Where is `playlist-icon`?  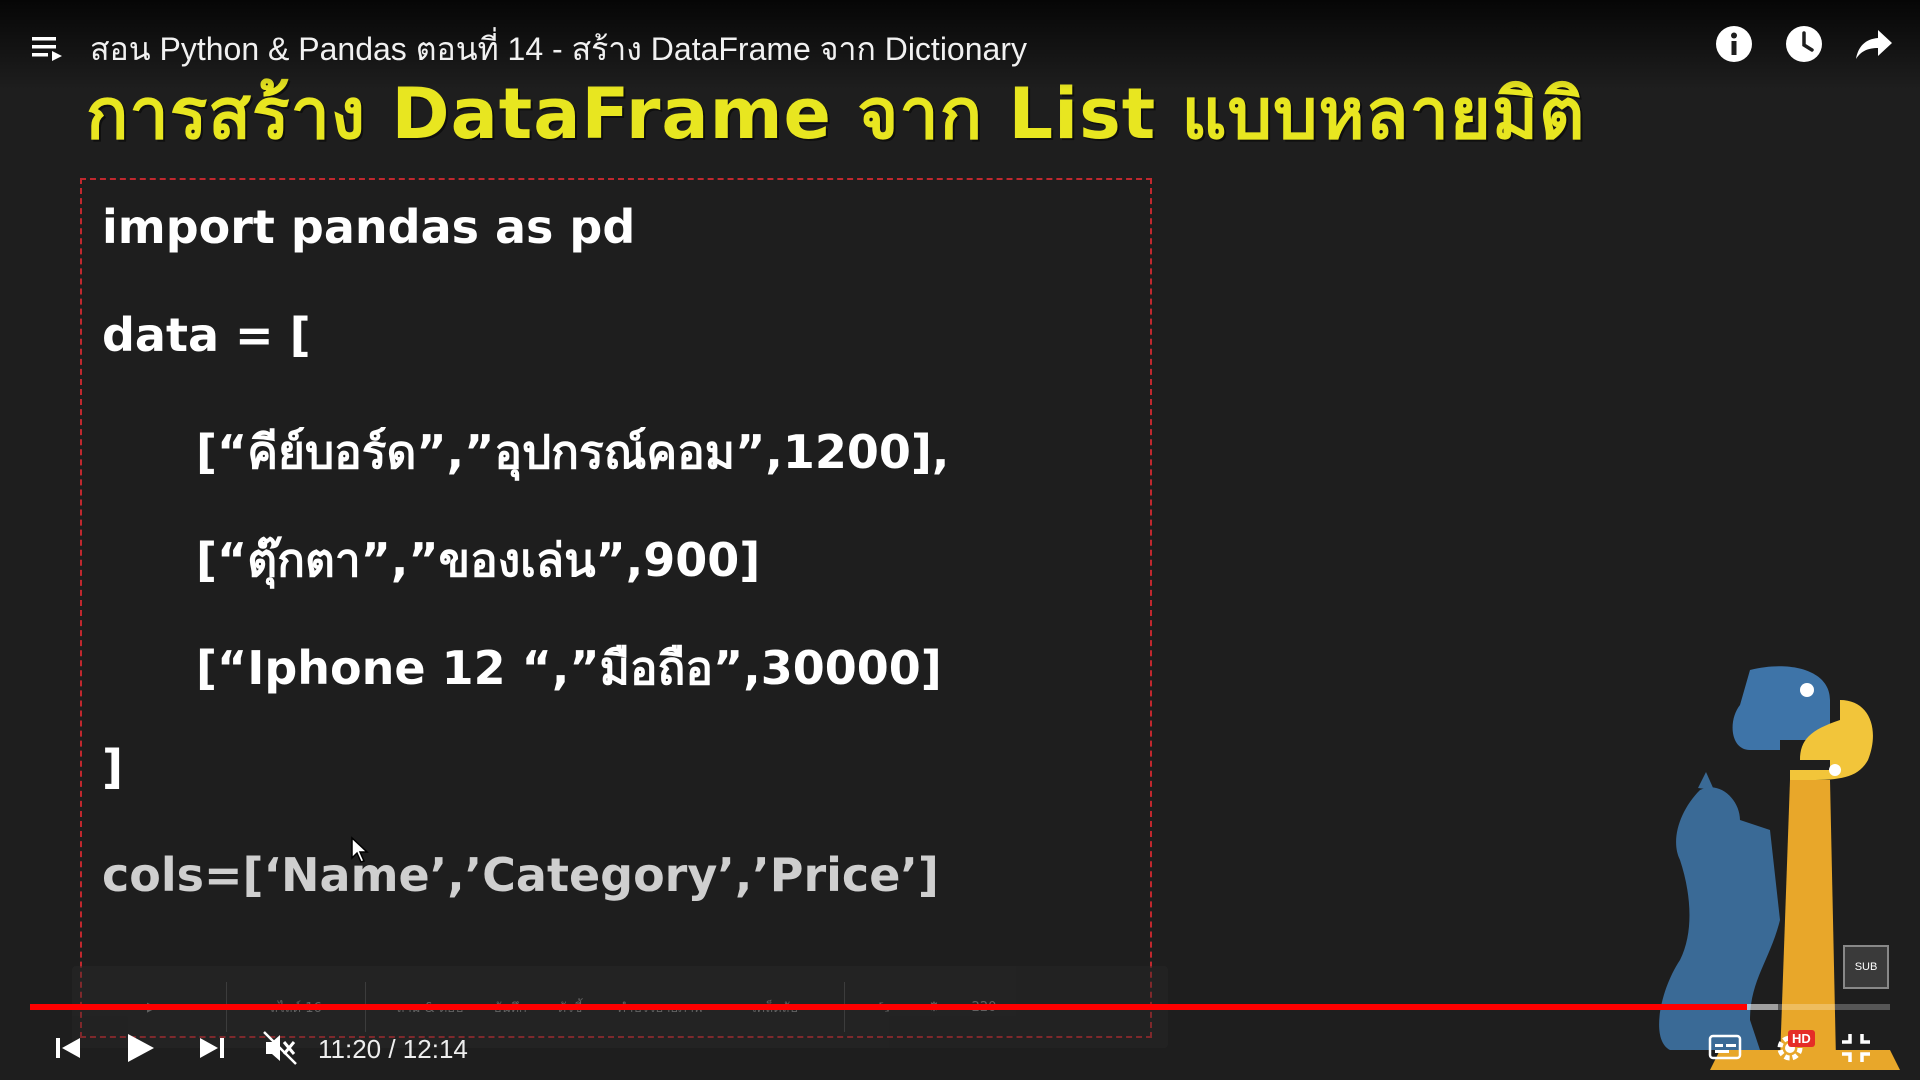
playlist-icon is located at coordinates (48, 48).